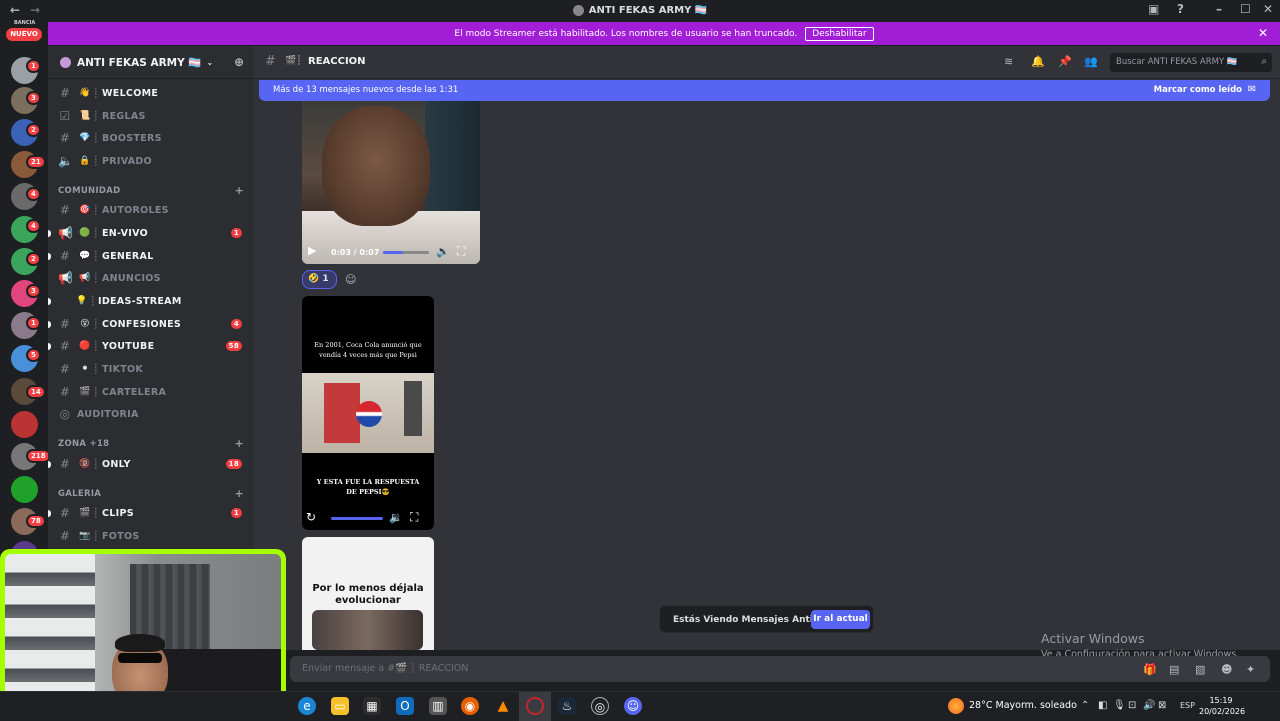 This screenshot has height=721, width=1280. I want to click on clock-time: 15:19, so click(1221, 700).